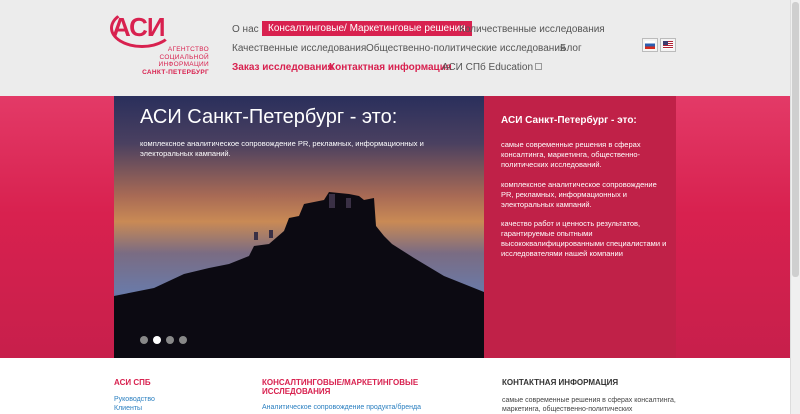  Describe the element at coordinates (795, 139) in the screenshot. I see `scroll-thumb` at that location.